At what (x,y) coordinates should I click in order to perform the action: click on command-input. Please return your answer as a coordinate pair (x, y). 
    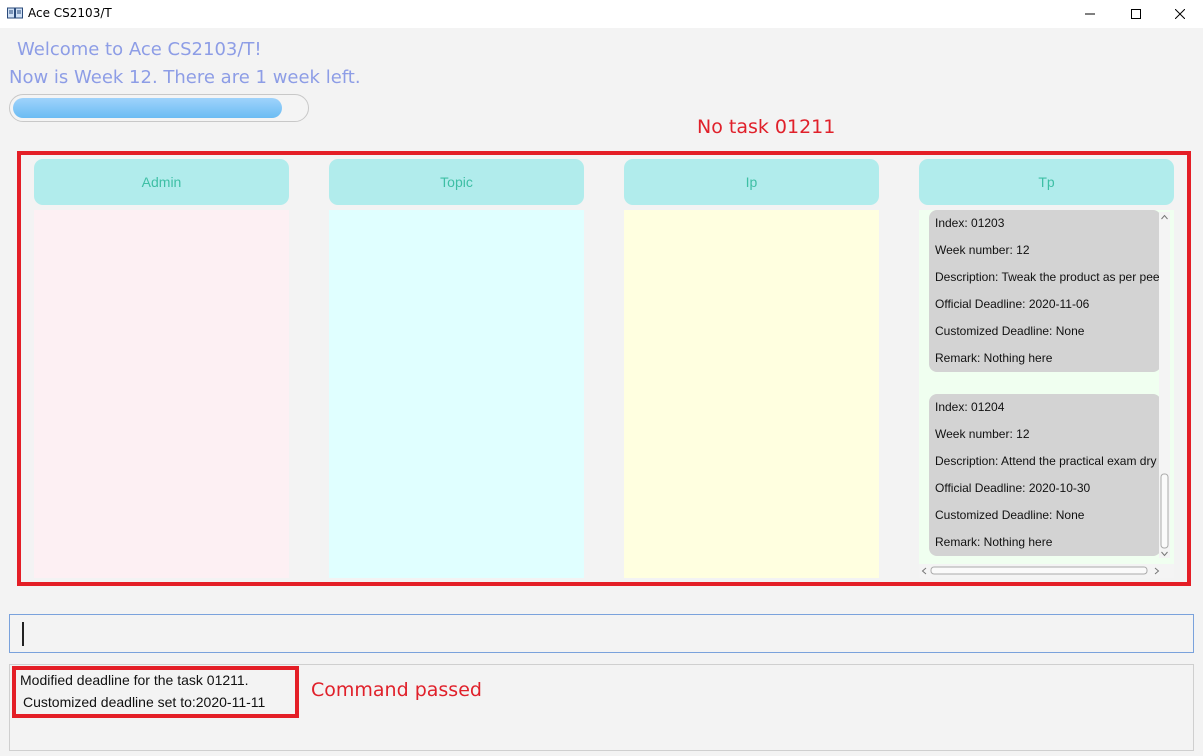
    Looking at the image, I should click on (601, 633).